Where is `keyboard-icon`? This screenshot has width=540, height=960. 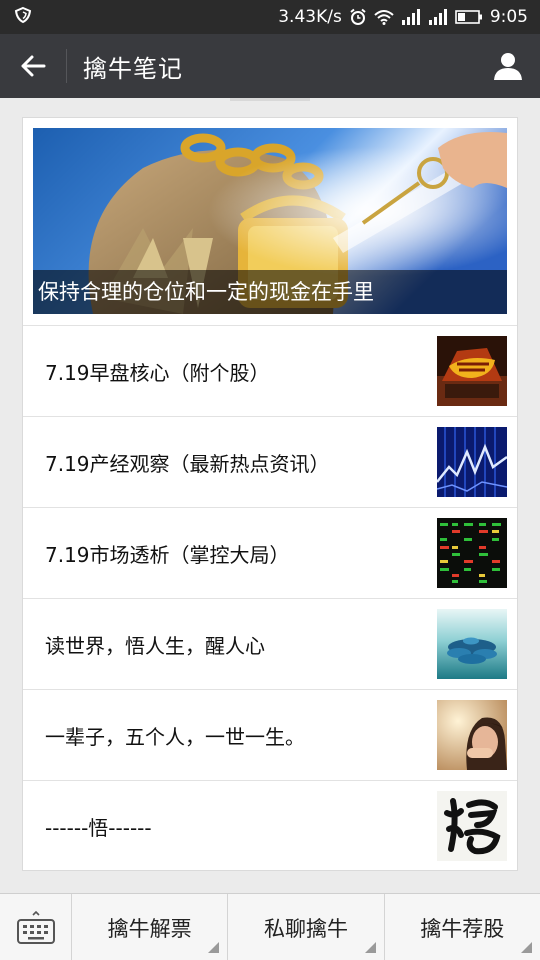 keyboard-icon is located at coordinates (35, 927).